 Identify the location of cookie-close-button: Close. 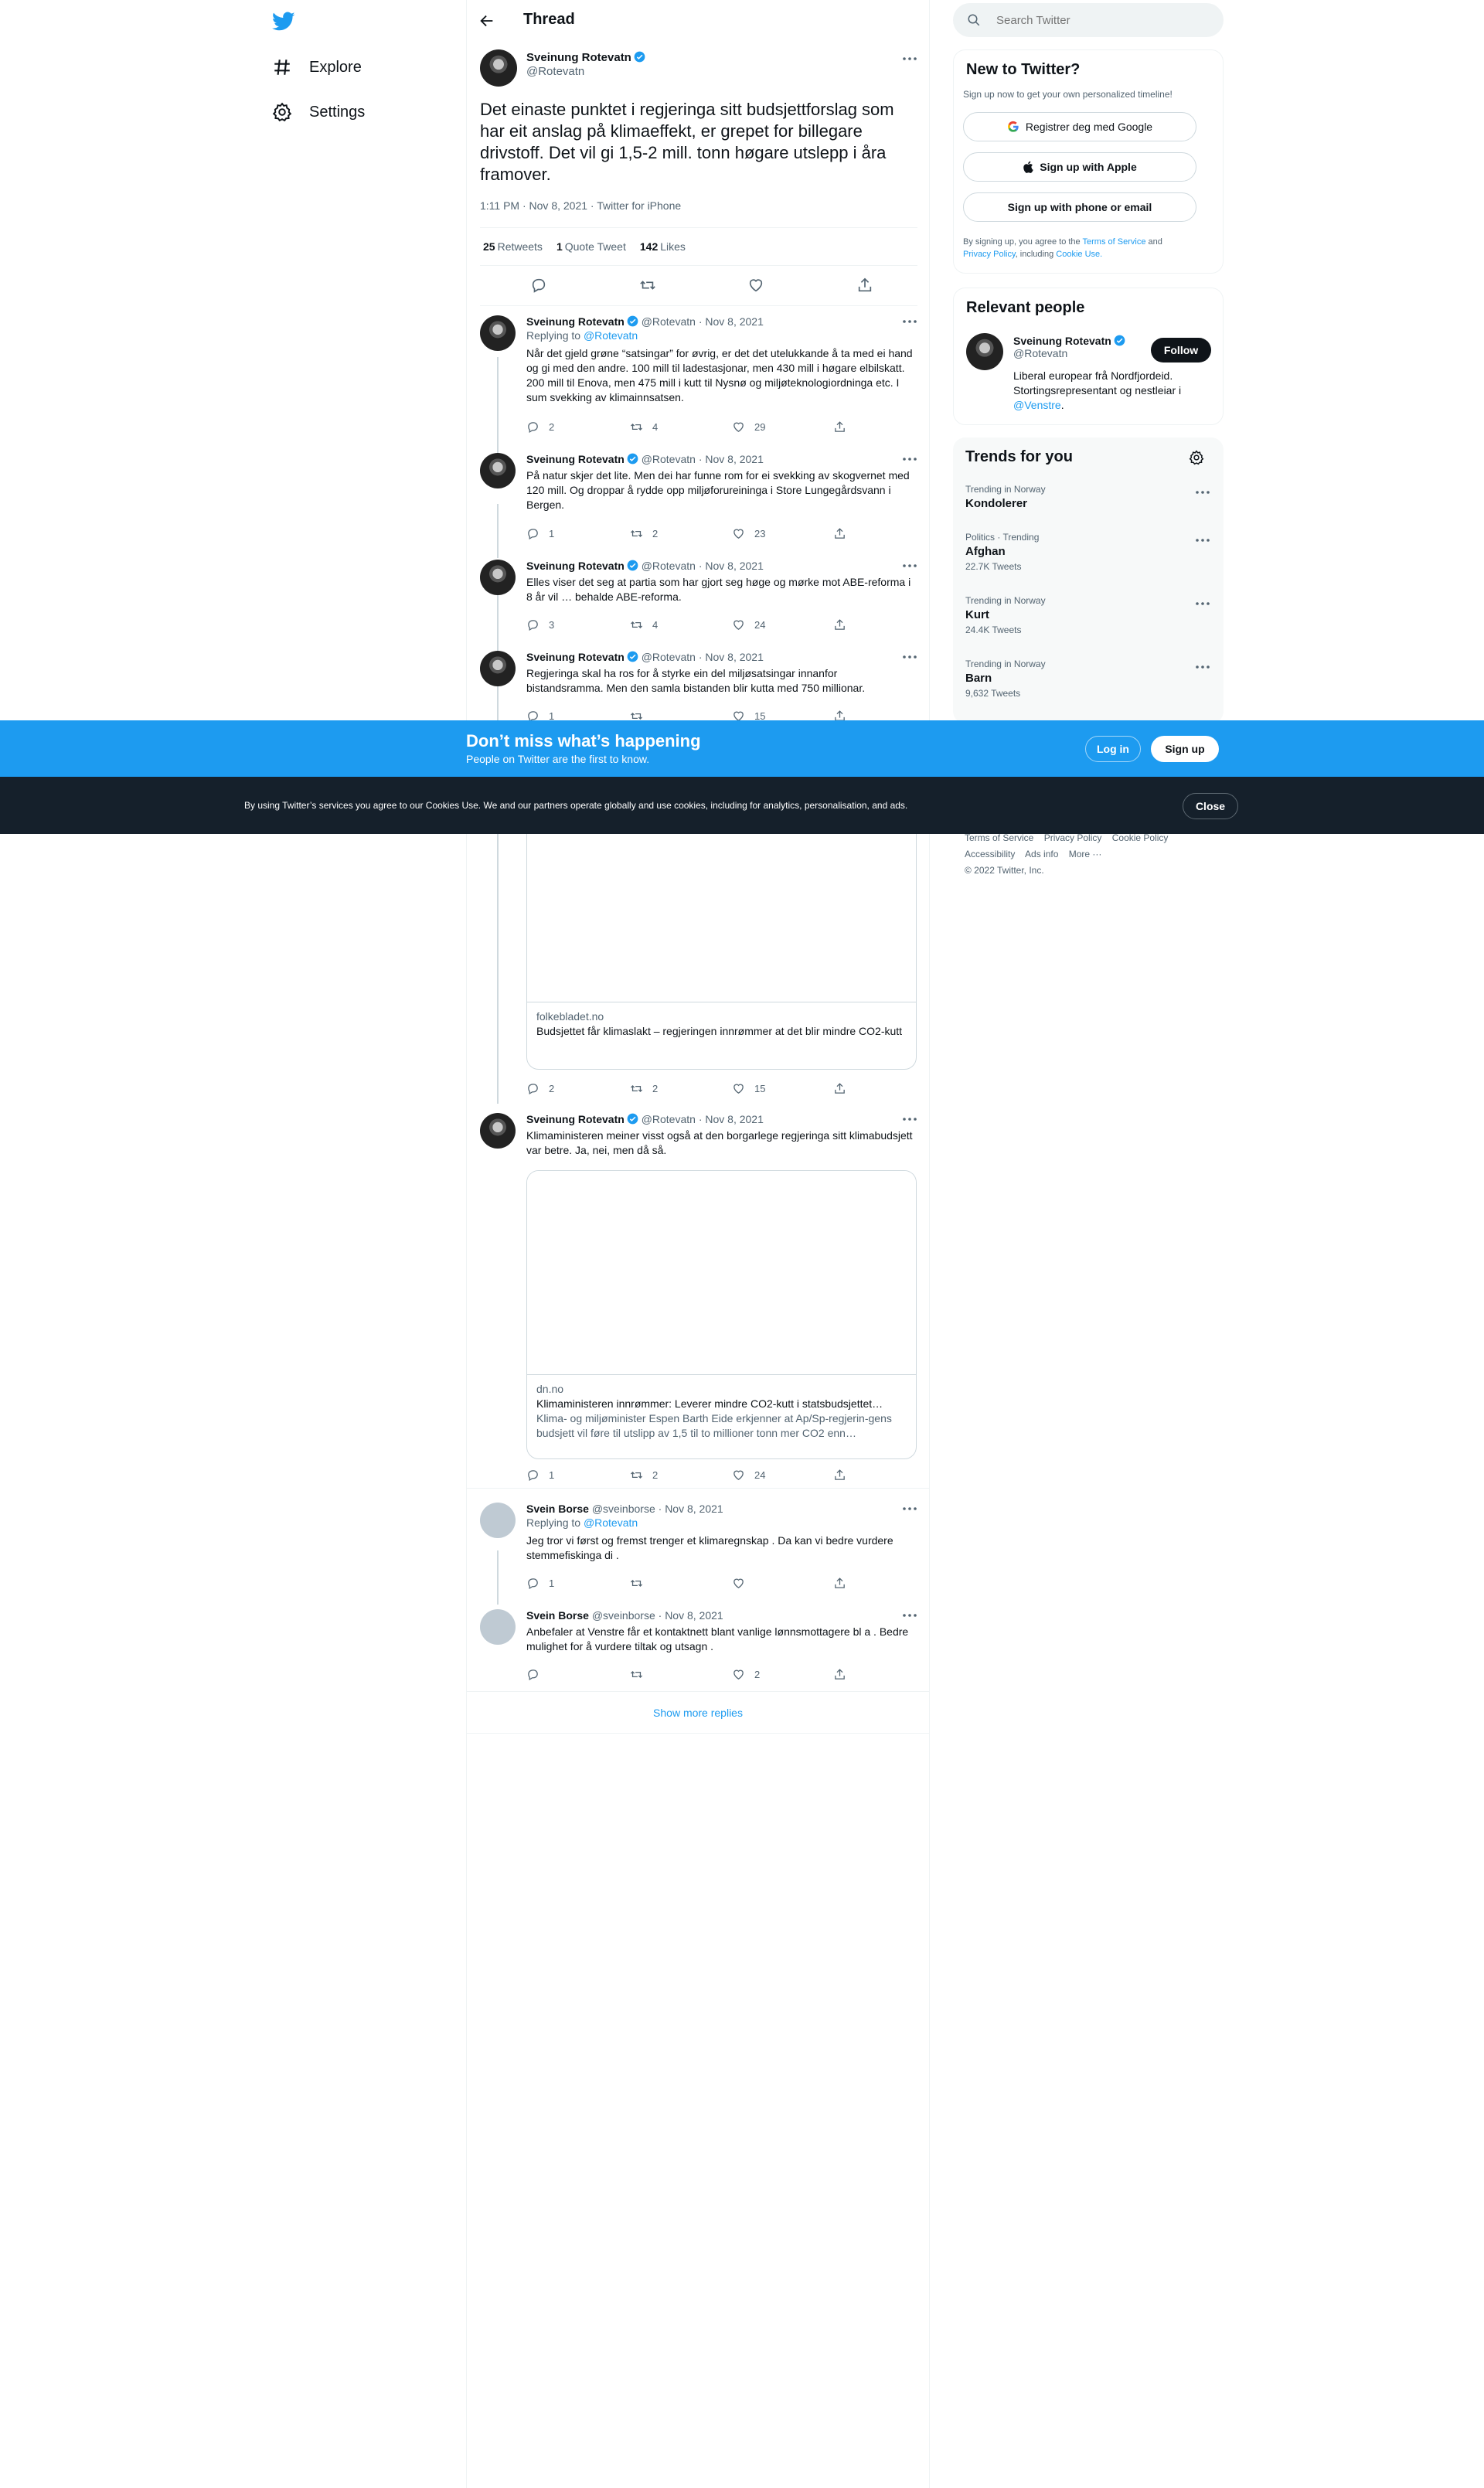
(1210, 806).